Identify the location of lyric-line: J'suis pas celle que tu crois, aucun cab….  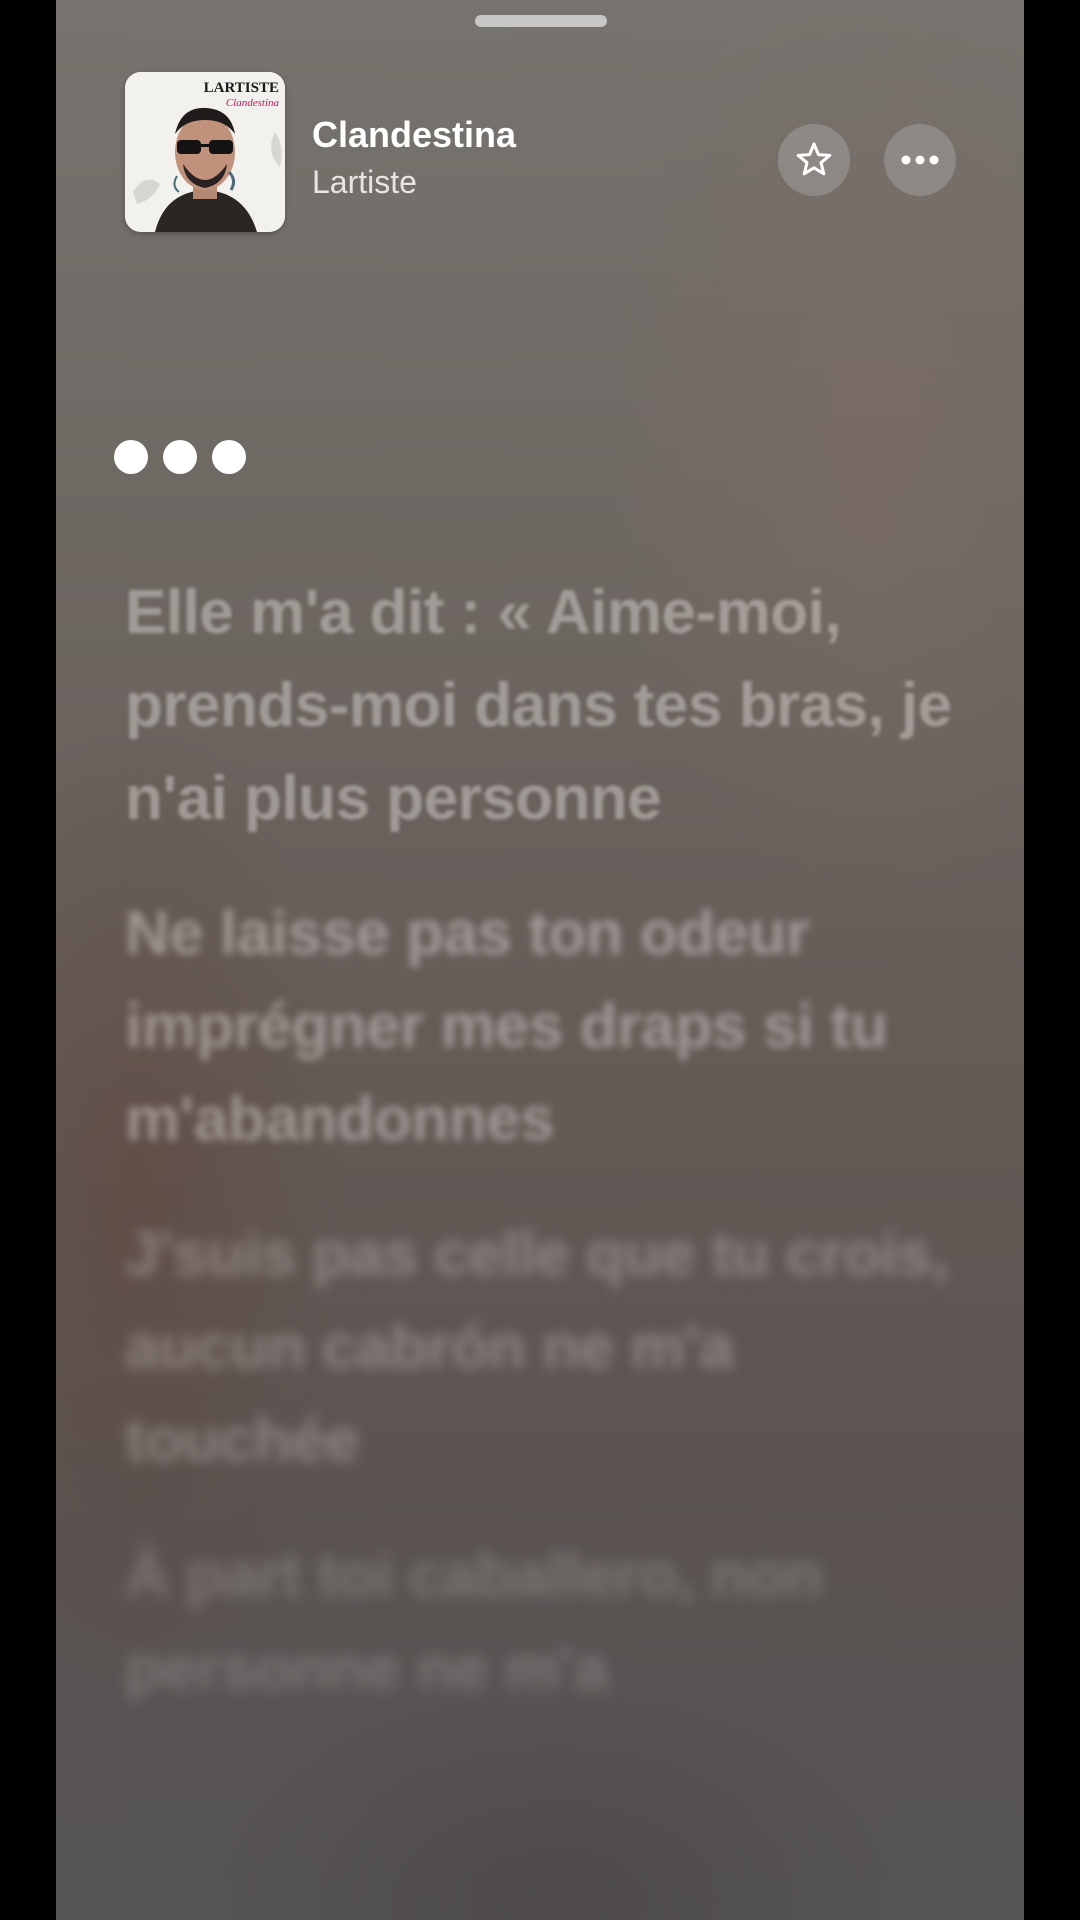
(545, 1347).